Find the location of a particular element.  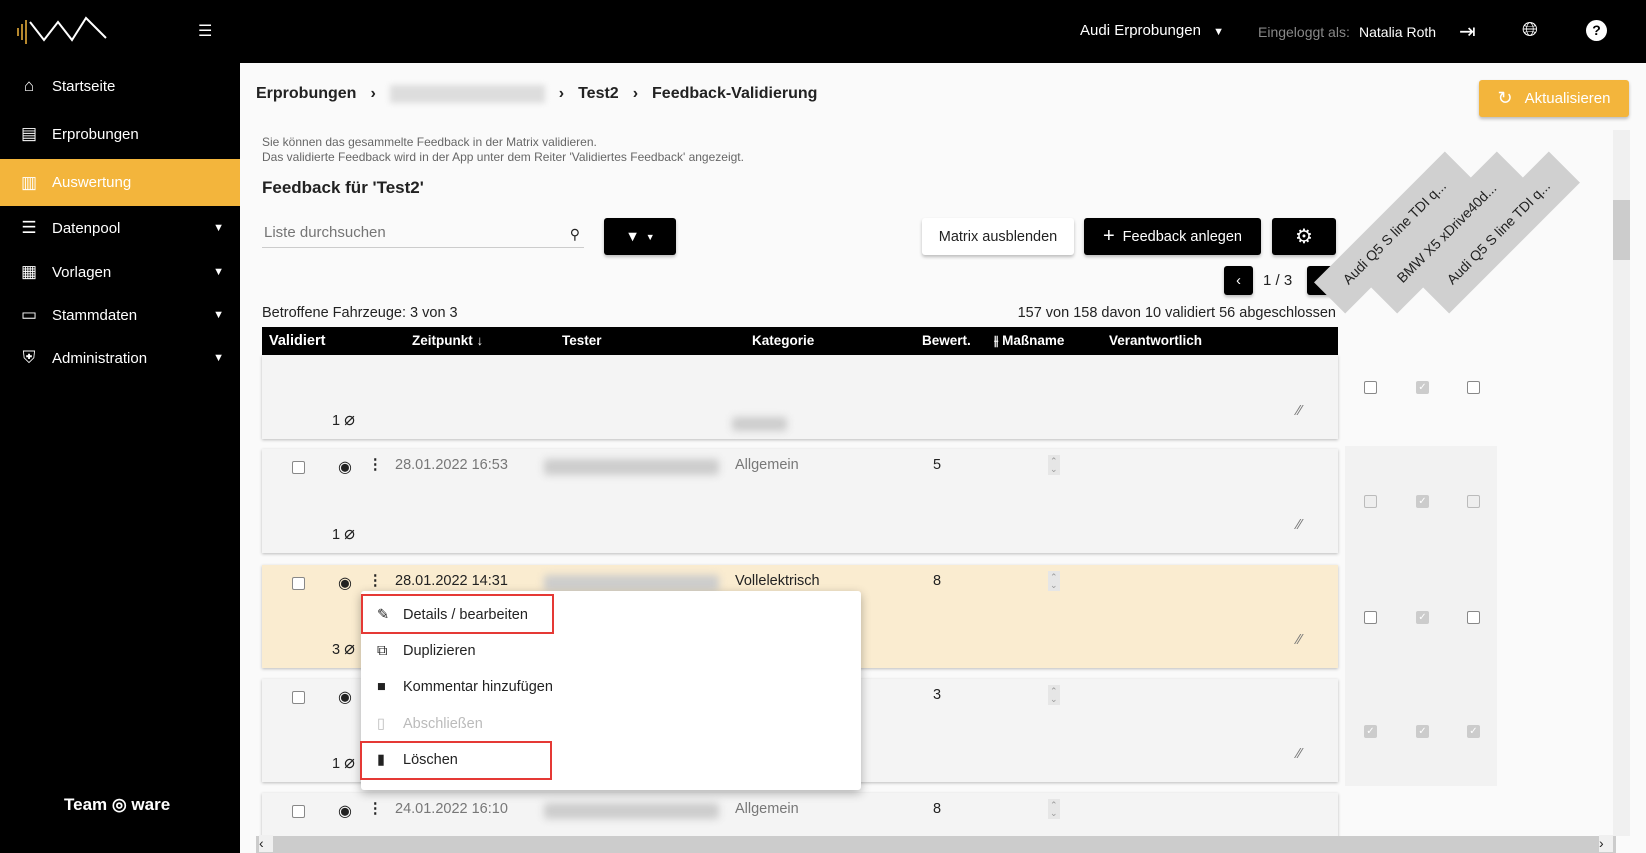

sidebar-item-auswertung: ▥ Auswertung is located at coordinates (120, 182).